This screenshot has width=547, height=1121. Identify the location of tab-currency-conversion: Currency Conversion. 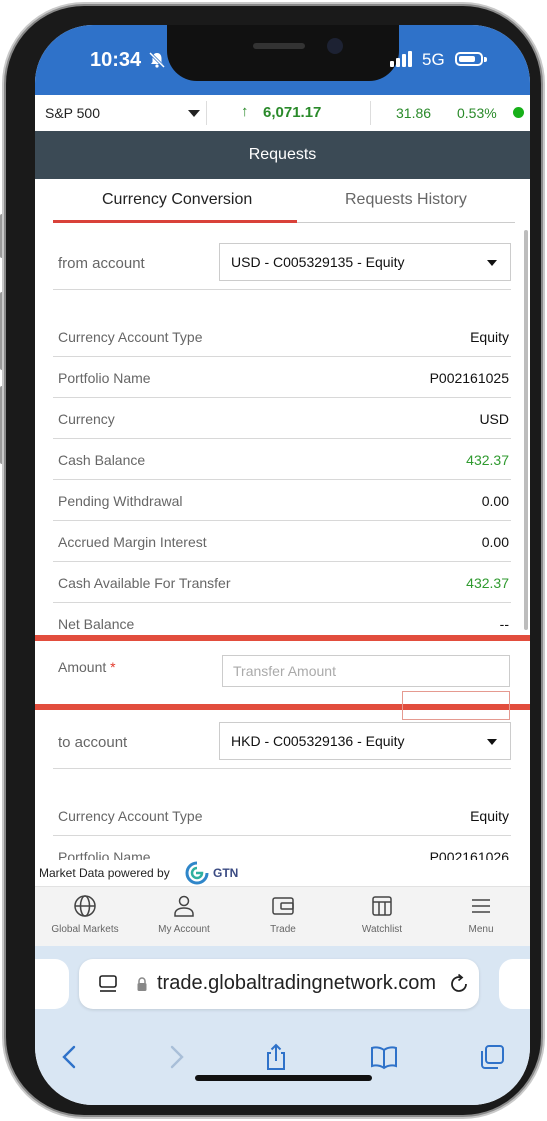
(177, 200).